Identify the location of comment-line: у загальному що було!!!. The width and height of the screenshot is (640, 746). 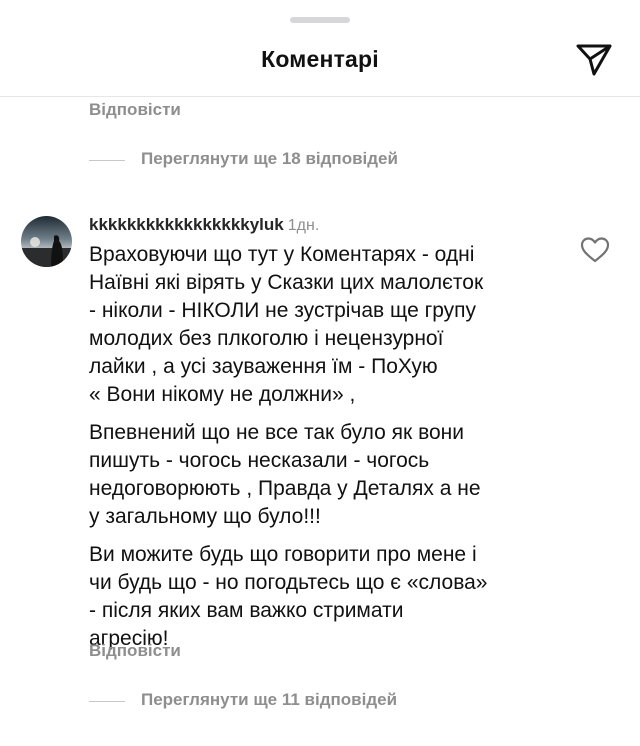
(205, 516).